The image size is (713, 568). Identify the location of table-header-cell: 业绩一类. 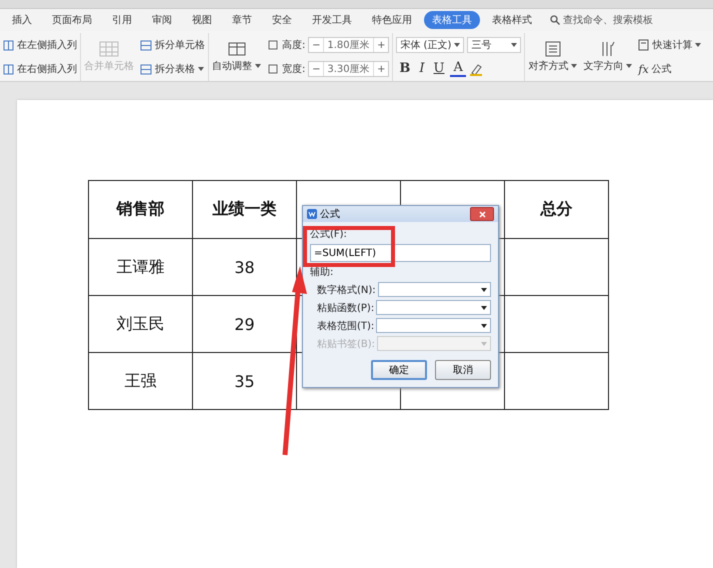
(245, 210).